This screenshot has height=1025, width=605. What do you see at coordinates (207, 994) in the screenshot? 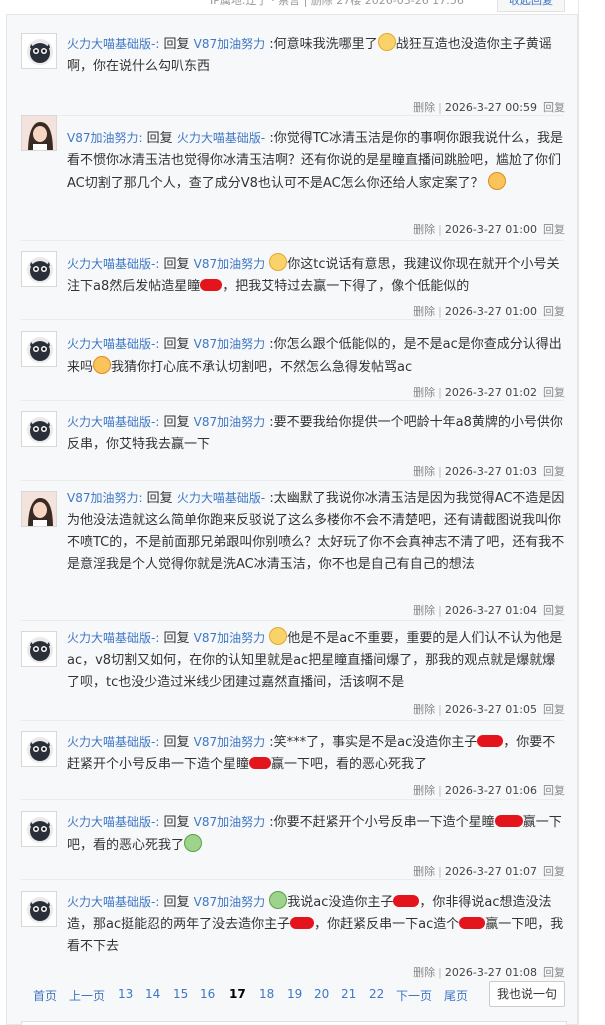
I see `page-link: 16` at bounding box center [207, 994].